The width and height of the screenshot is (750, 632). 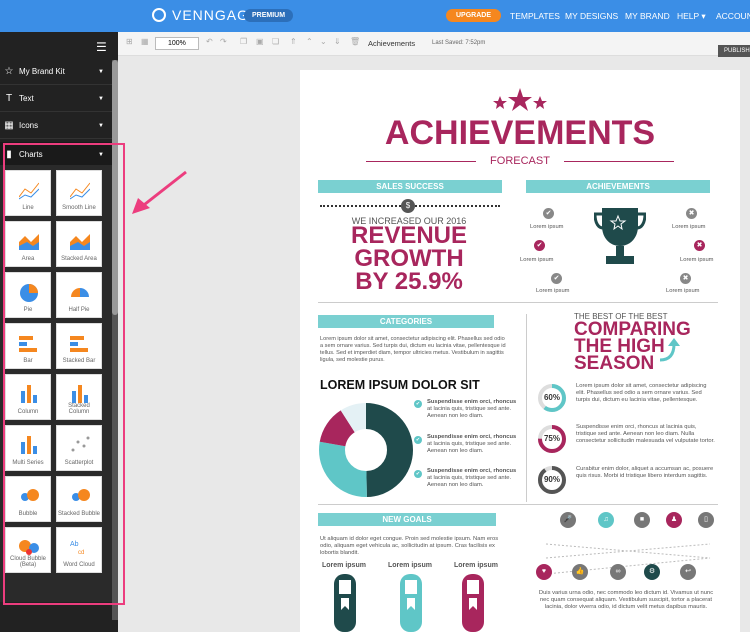 What do you see at coordinates (544, 572) in the screenshot?
I see `heart-icon: ♥` at bounding box center [544, 572].